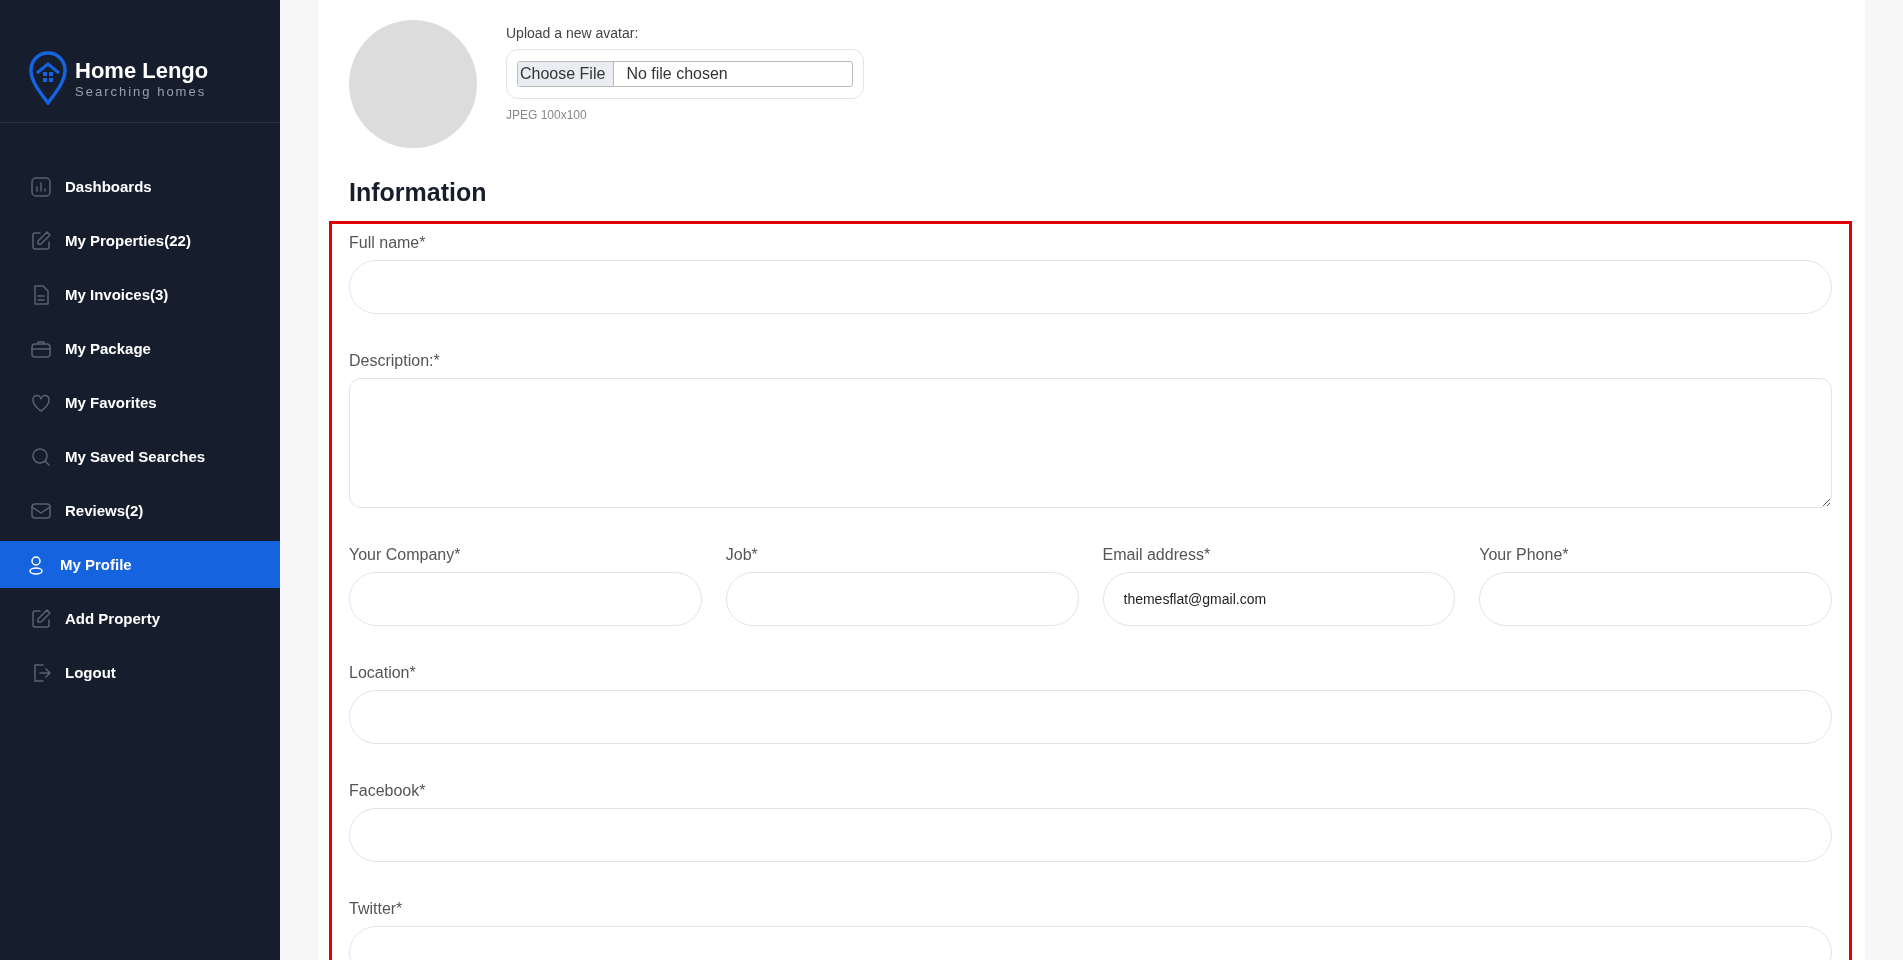 The height and width of the screenshot is (960, 1903). What do you see at coordinates (573, 33) in the screenshot?
I see `upload-label: Upload a new avatar:` at bounding box center [573, 33].